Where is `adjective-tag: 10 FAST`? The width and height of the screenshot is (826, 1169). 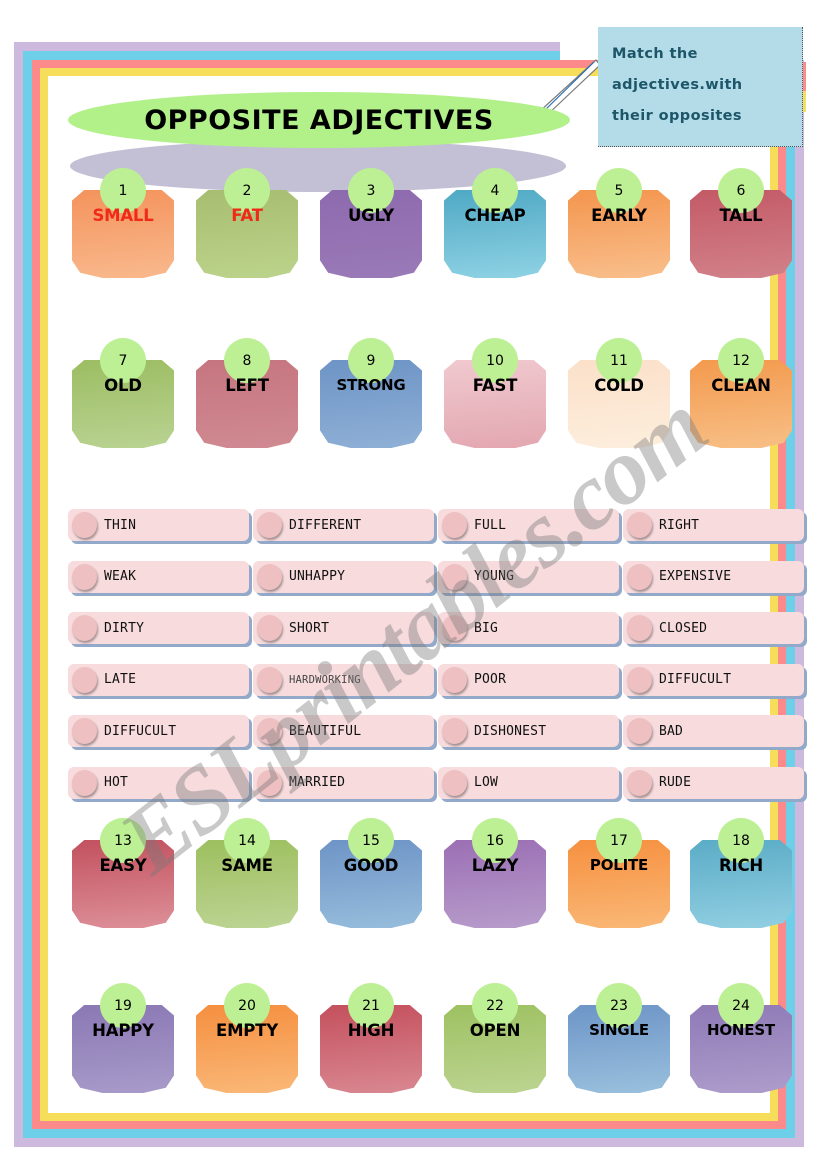 adjective-tag: 10 FAST is located at coordinates (495, 393).